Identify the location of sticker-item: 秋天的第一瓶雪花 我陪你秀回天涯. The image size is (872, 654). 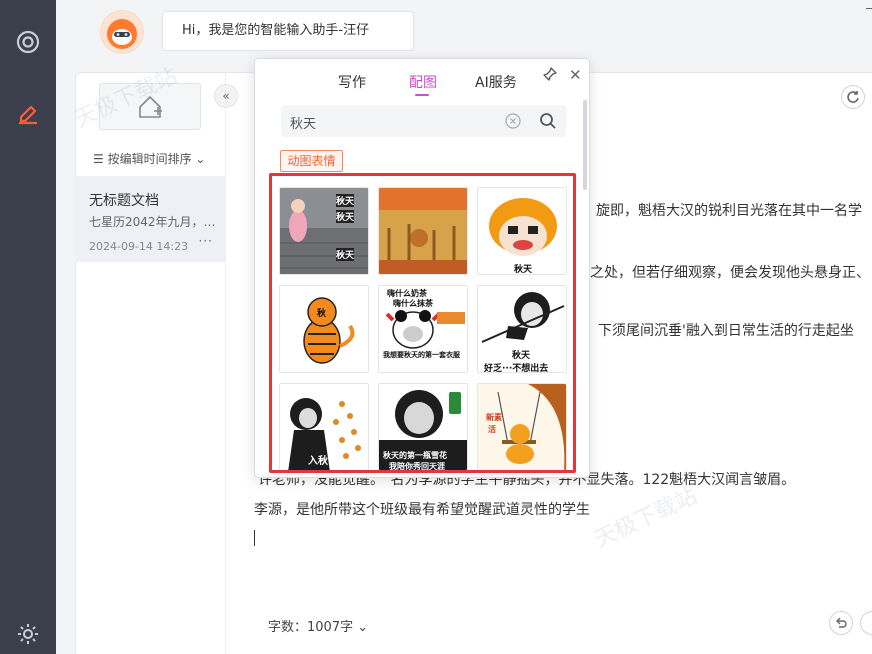
(423, 427).